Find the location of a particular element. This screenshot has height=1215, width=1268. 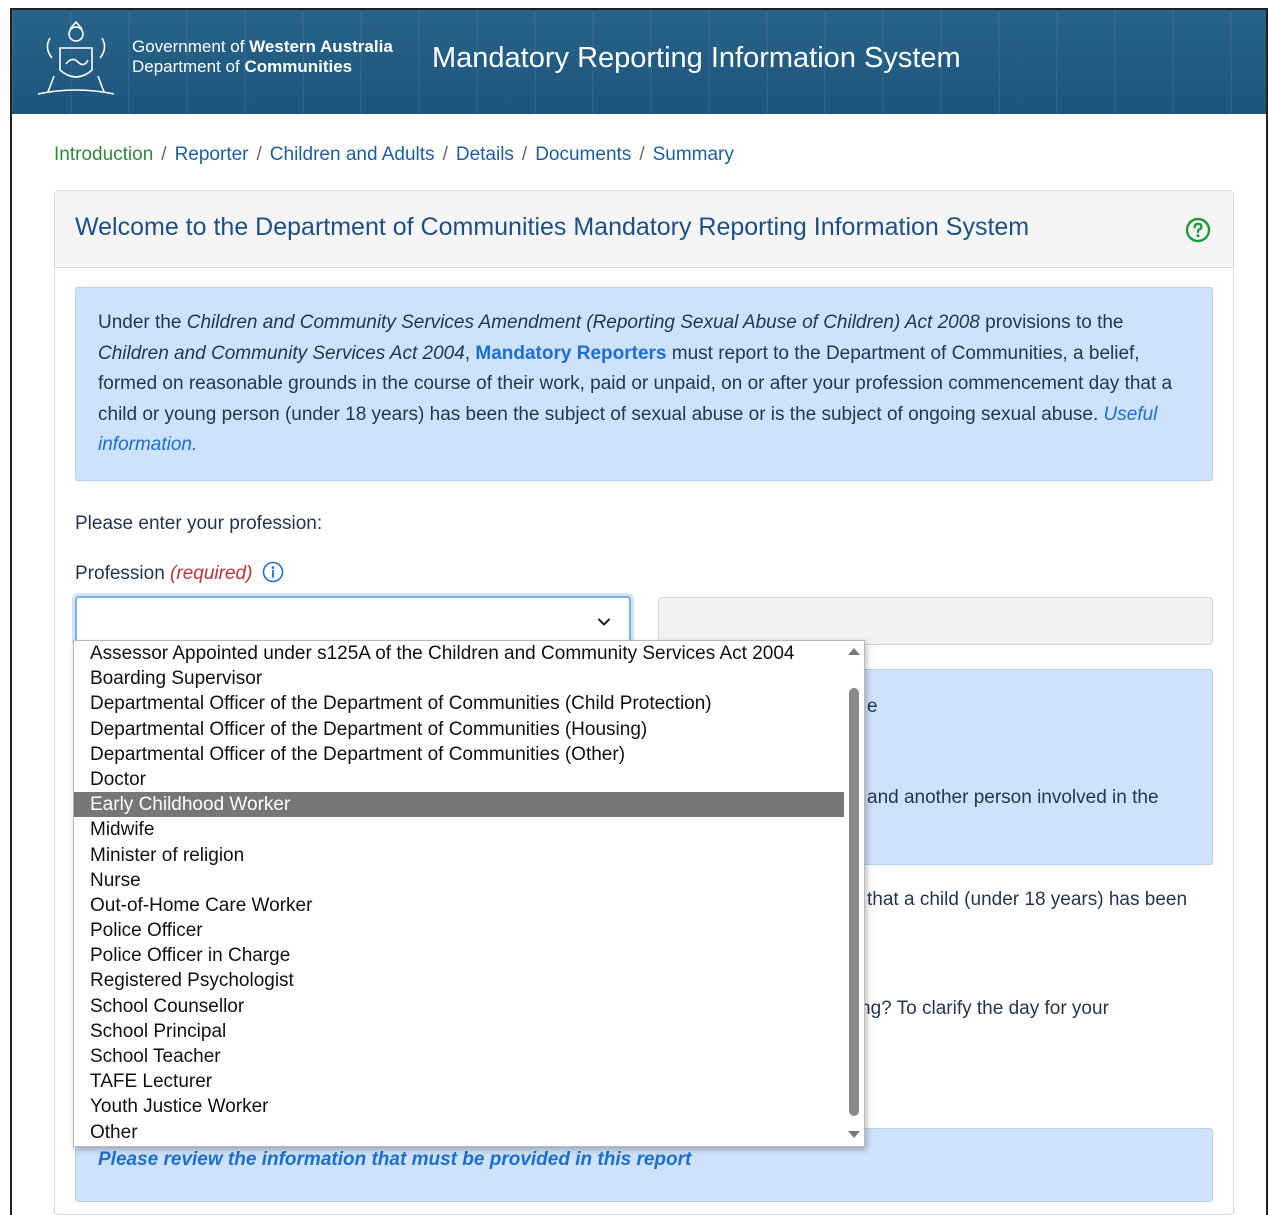

dropdown-option: Out-of-Home Care Worker is located at coordinates (459, 905).